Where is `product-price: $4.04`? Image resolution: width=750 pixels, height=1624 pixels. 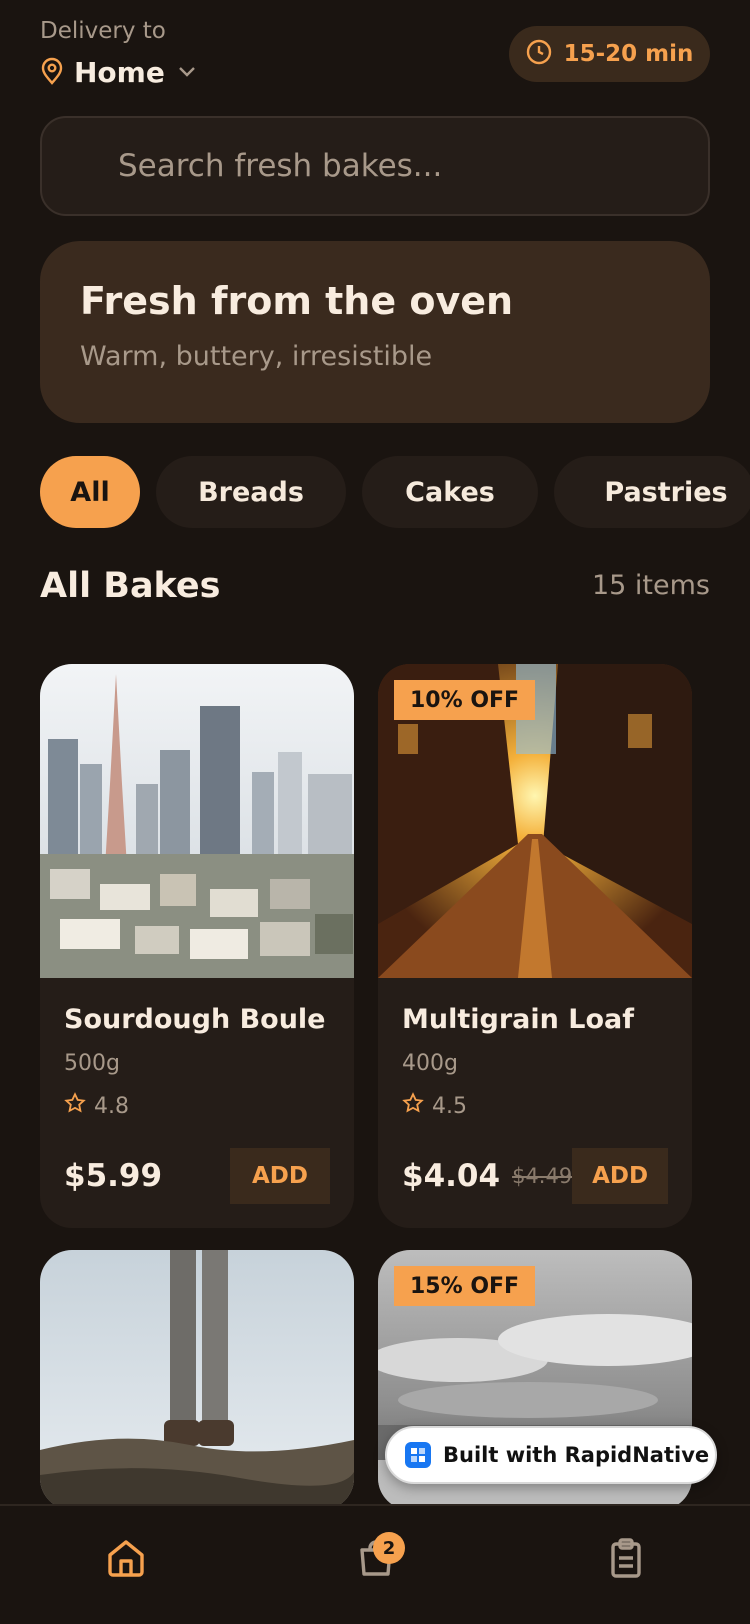 product-price: $4.04 is located at coordinates (451, 1176).